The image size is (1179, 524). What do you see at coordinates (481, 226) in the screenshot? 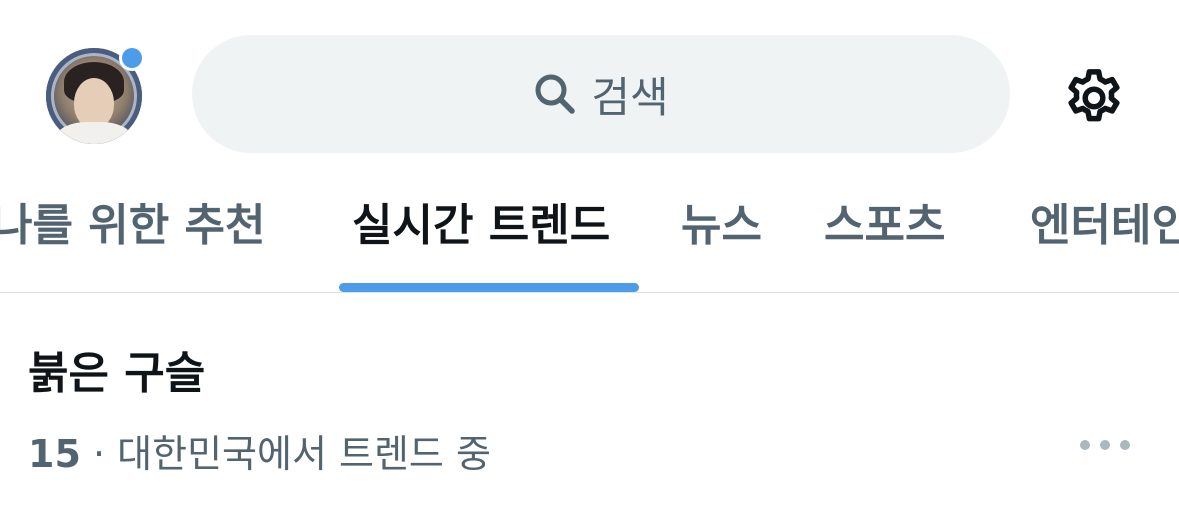
I see `tab-trending: 실시간 트렌드` at bounding box center [481, 226].